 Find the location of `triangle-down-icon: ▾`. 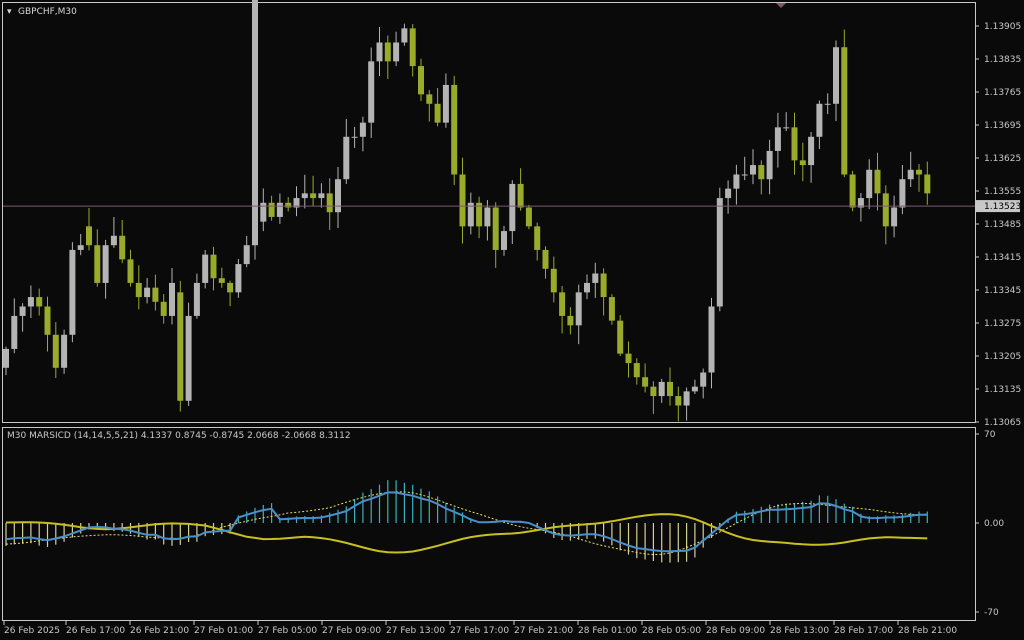

triangle-down-icon: ▾ is located at coordinates (9, 12).